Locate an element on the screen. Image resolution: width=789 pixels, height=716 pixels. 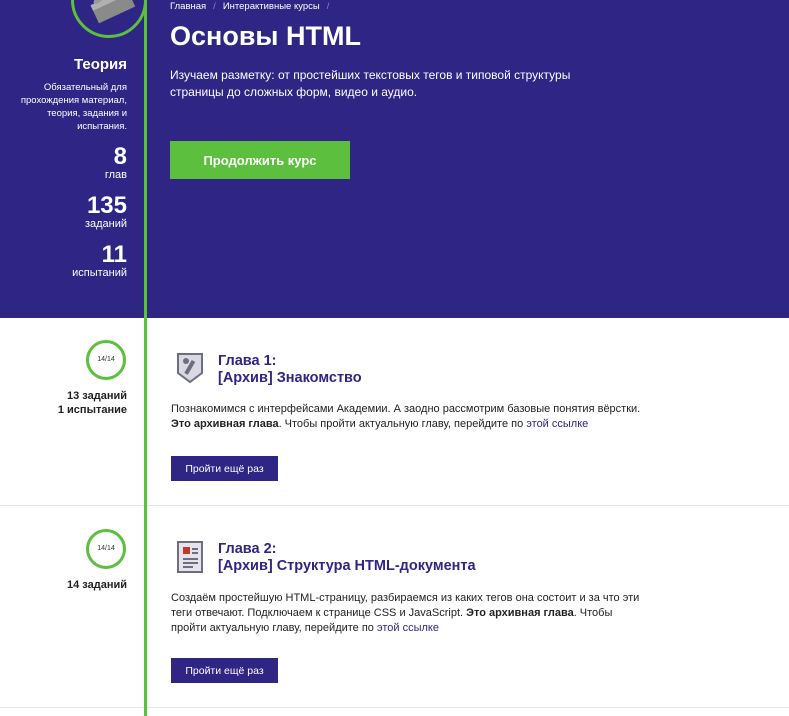
breadcrumb: Главная / Интерактивные курсы / is located at coordinates (253, 6).